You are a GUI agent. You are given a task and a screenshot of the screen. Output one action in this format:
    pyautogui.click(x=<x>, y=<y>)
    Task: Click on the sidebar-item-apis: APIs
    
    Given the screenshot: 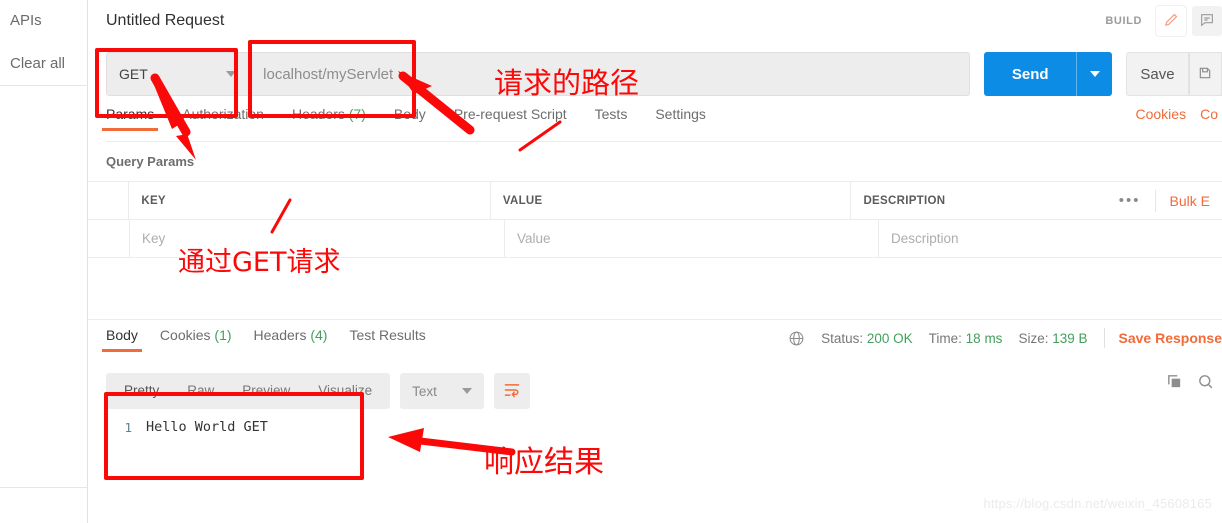 What is the action you would take?
    pyautogui.click(x=43, y=20)
    